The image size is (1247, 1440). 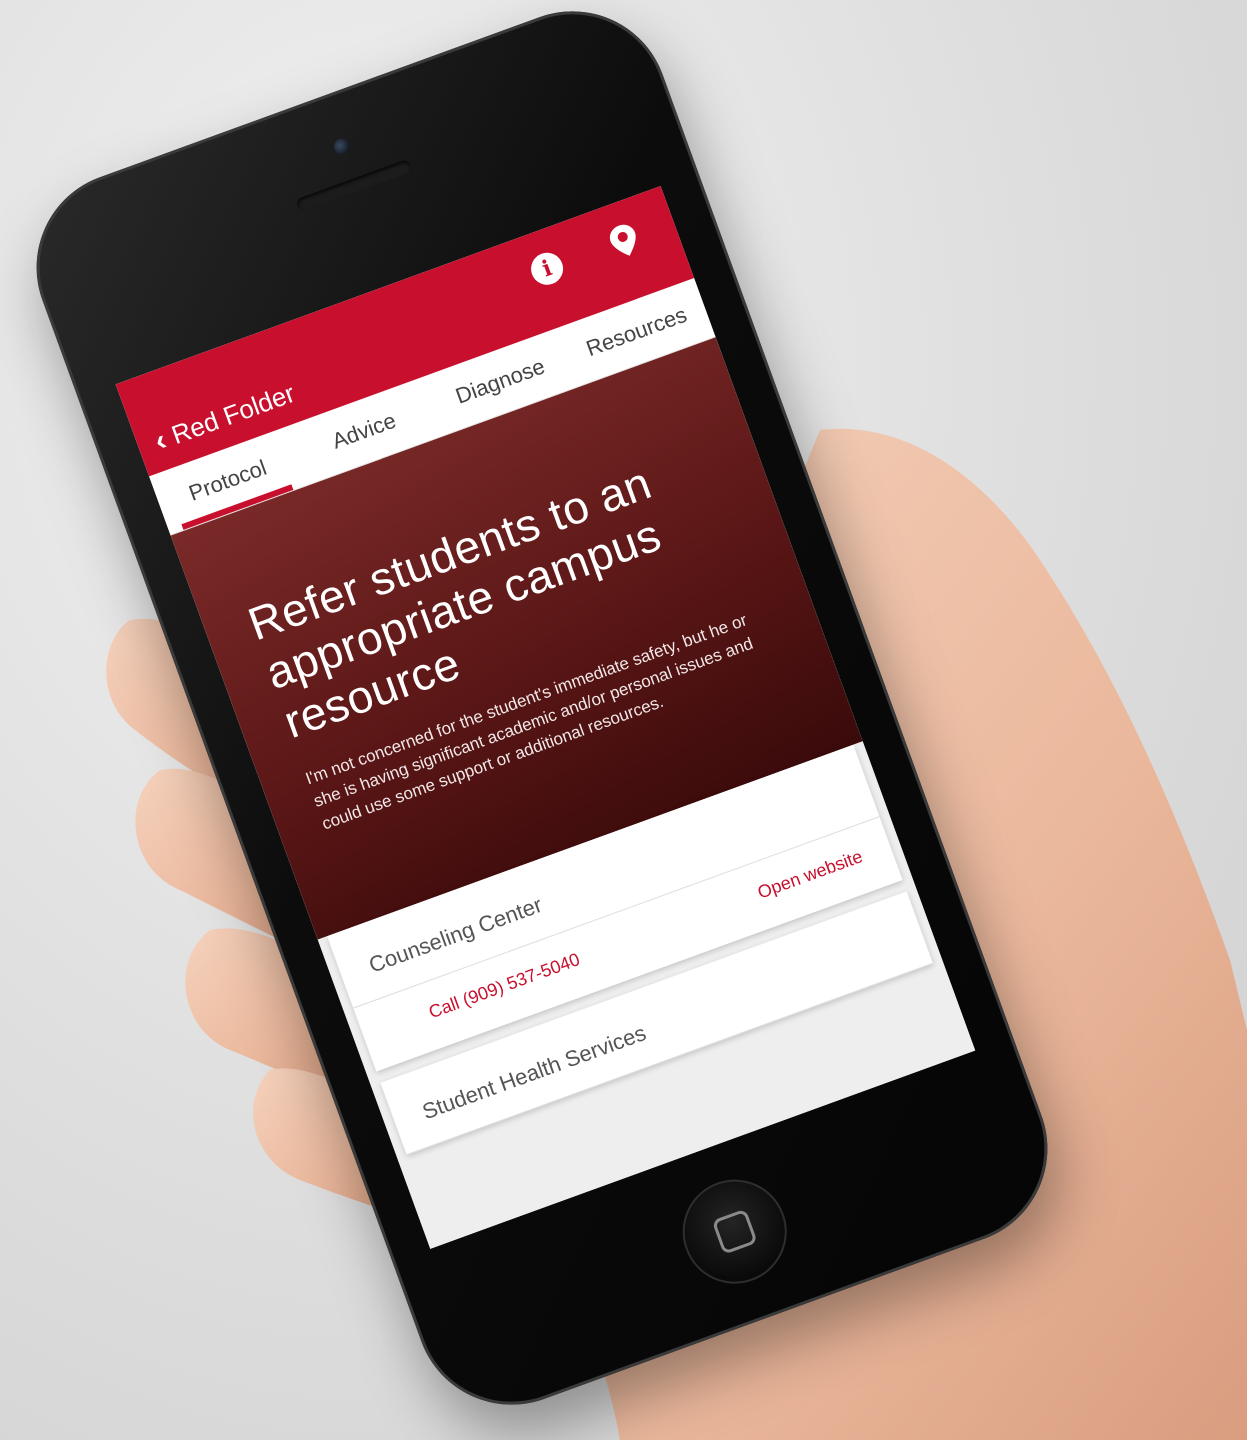 I want to click on location-pin-icon, so click(x=624, y=241).